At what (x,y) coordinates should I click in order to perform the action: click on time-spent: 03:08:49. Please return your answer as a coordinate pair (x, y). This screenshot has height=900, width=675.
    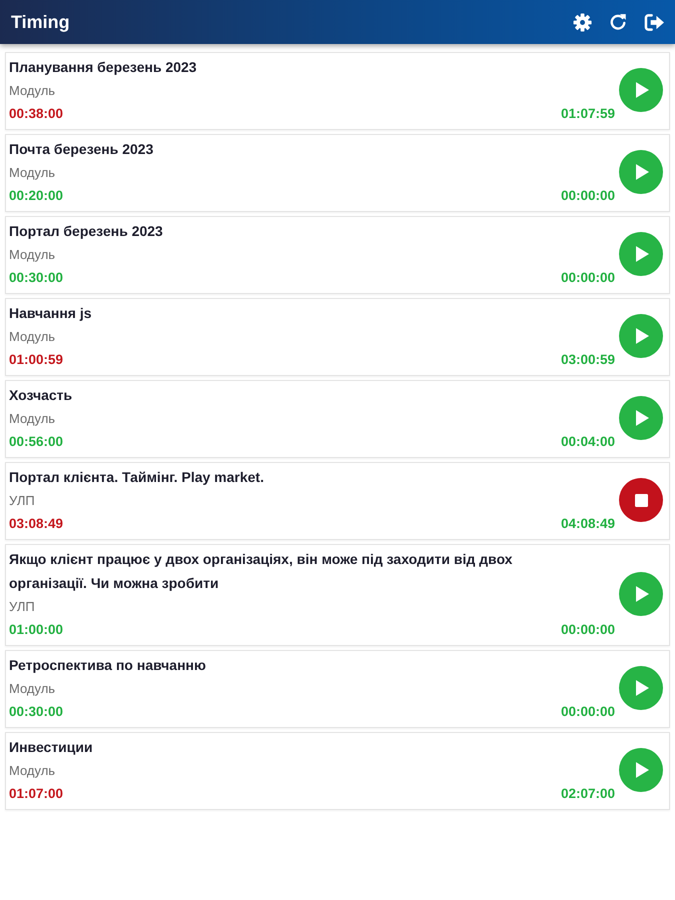
    Looking at the image, I should click on (36, 524).